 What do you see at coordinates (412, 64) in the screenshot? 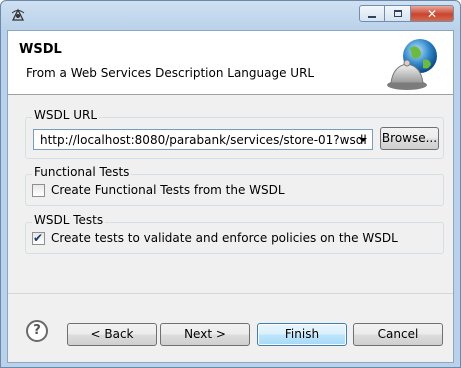
I see `wsdl-globe-icon` at bounding box center [412, 64].